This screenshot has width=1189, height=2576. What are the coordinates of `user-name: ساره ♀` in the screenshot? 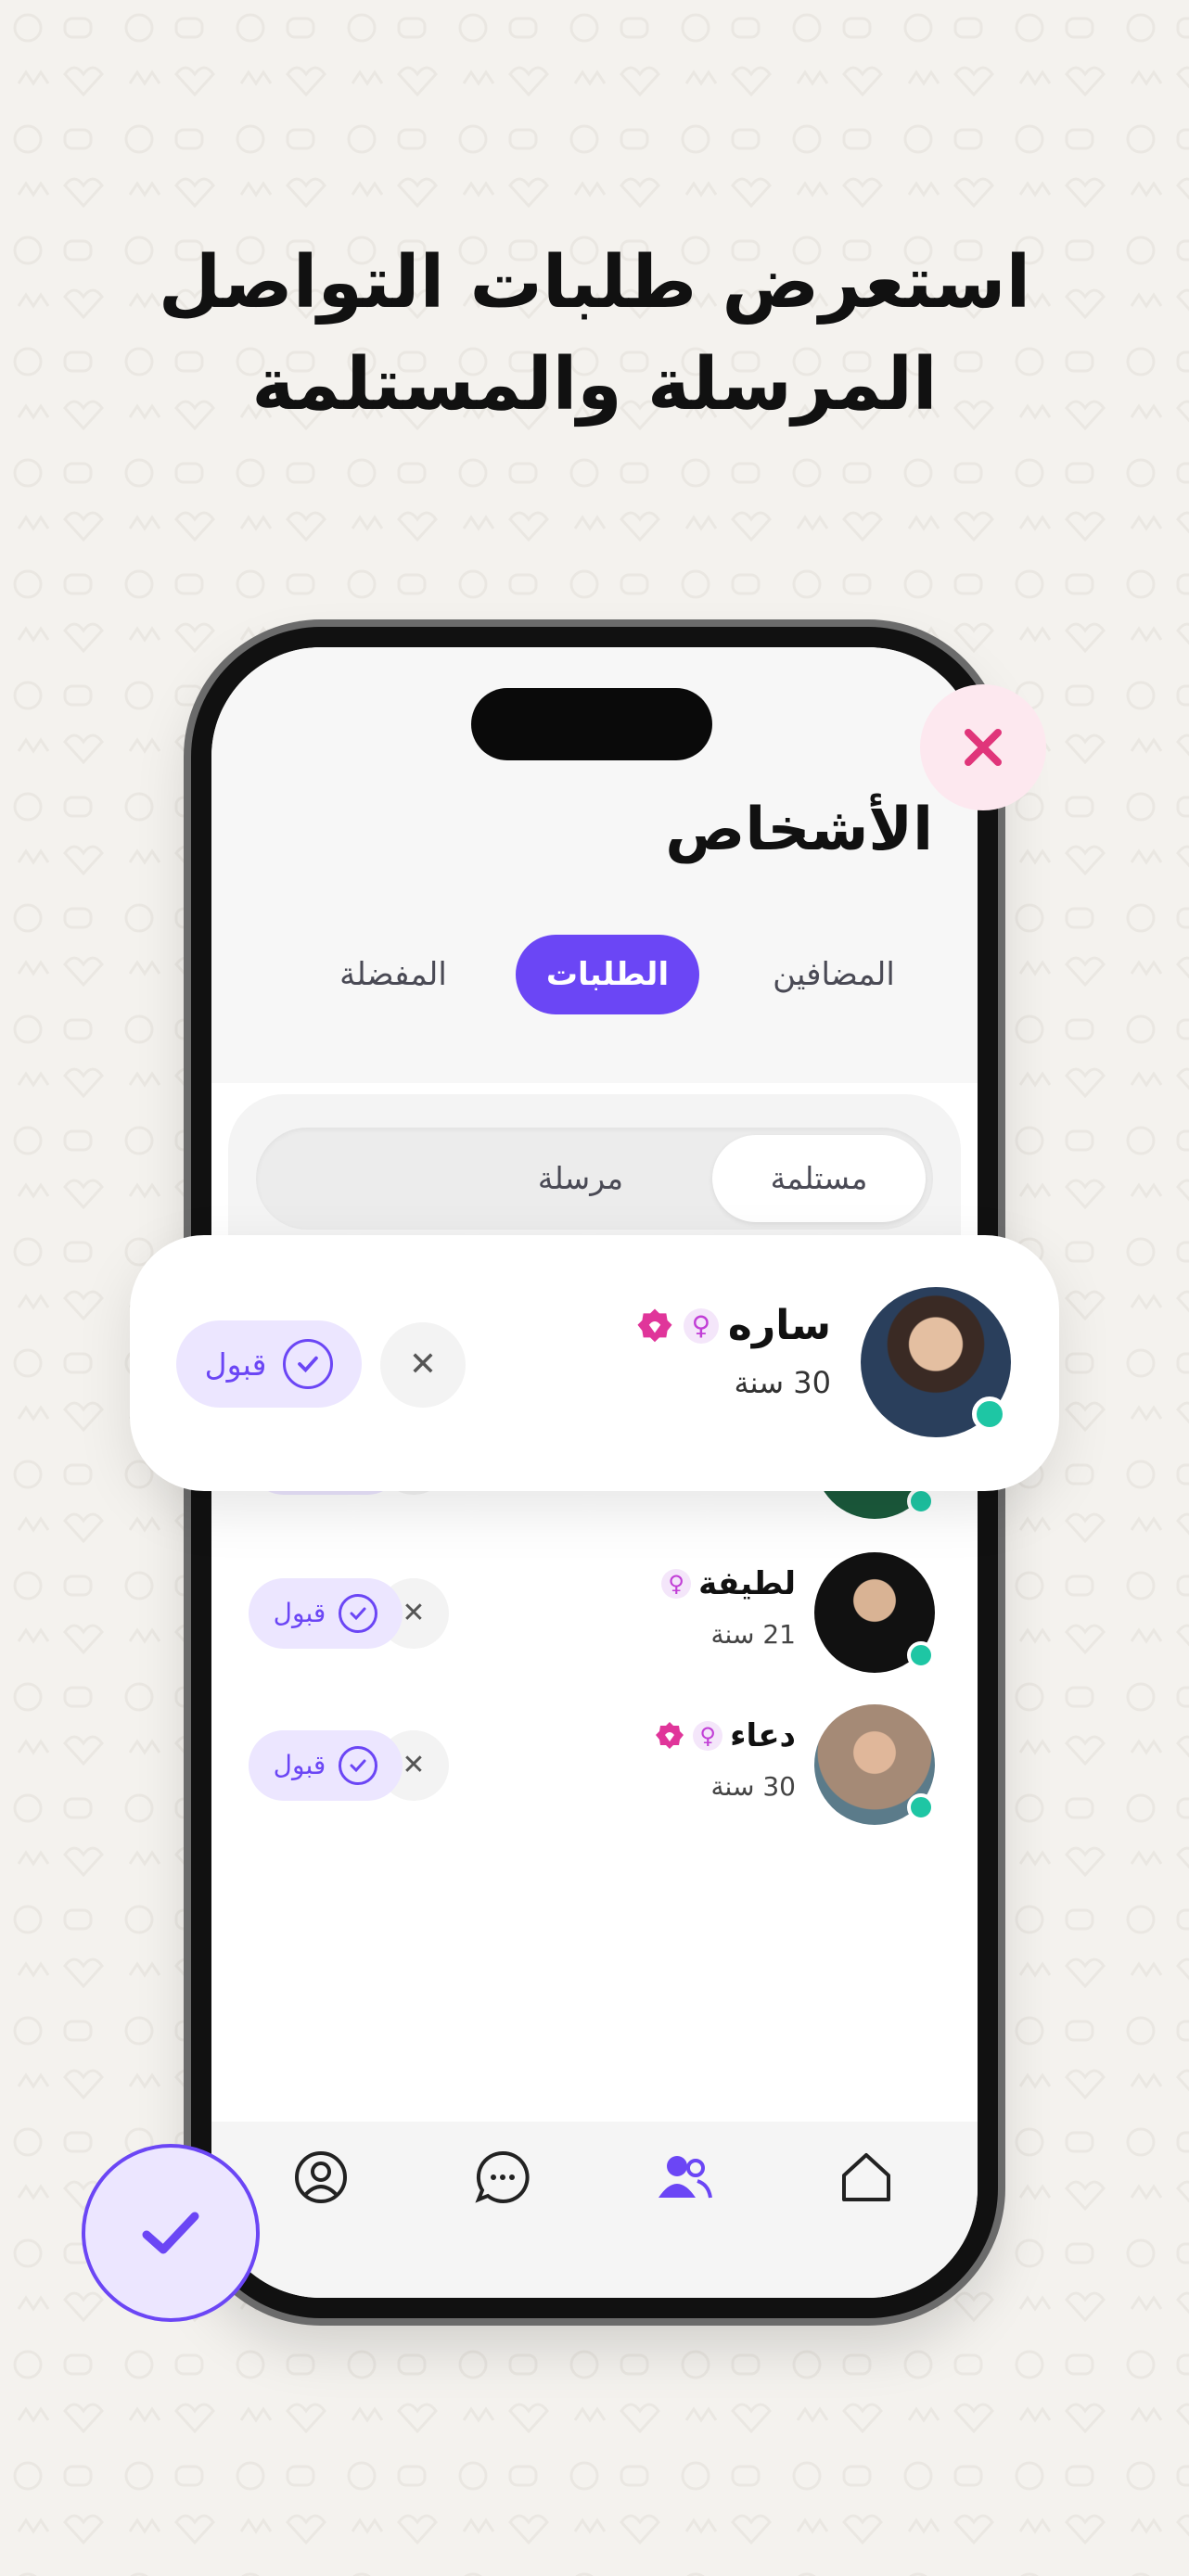 It's located at (733, 1325).